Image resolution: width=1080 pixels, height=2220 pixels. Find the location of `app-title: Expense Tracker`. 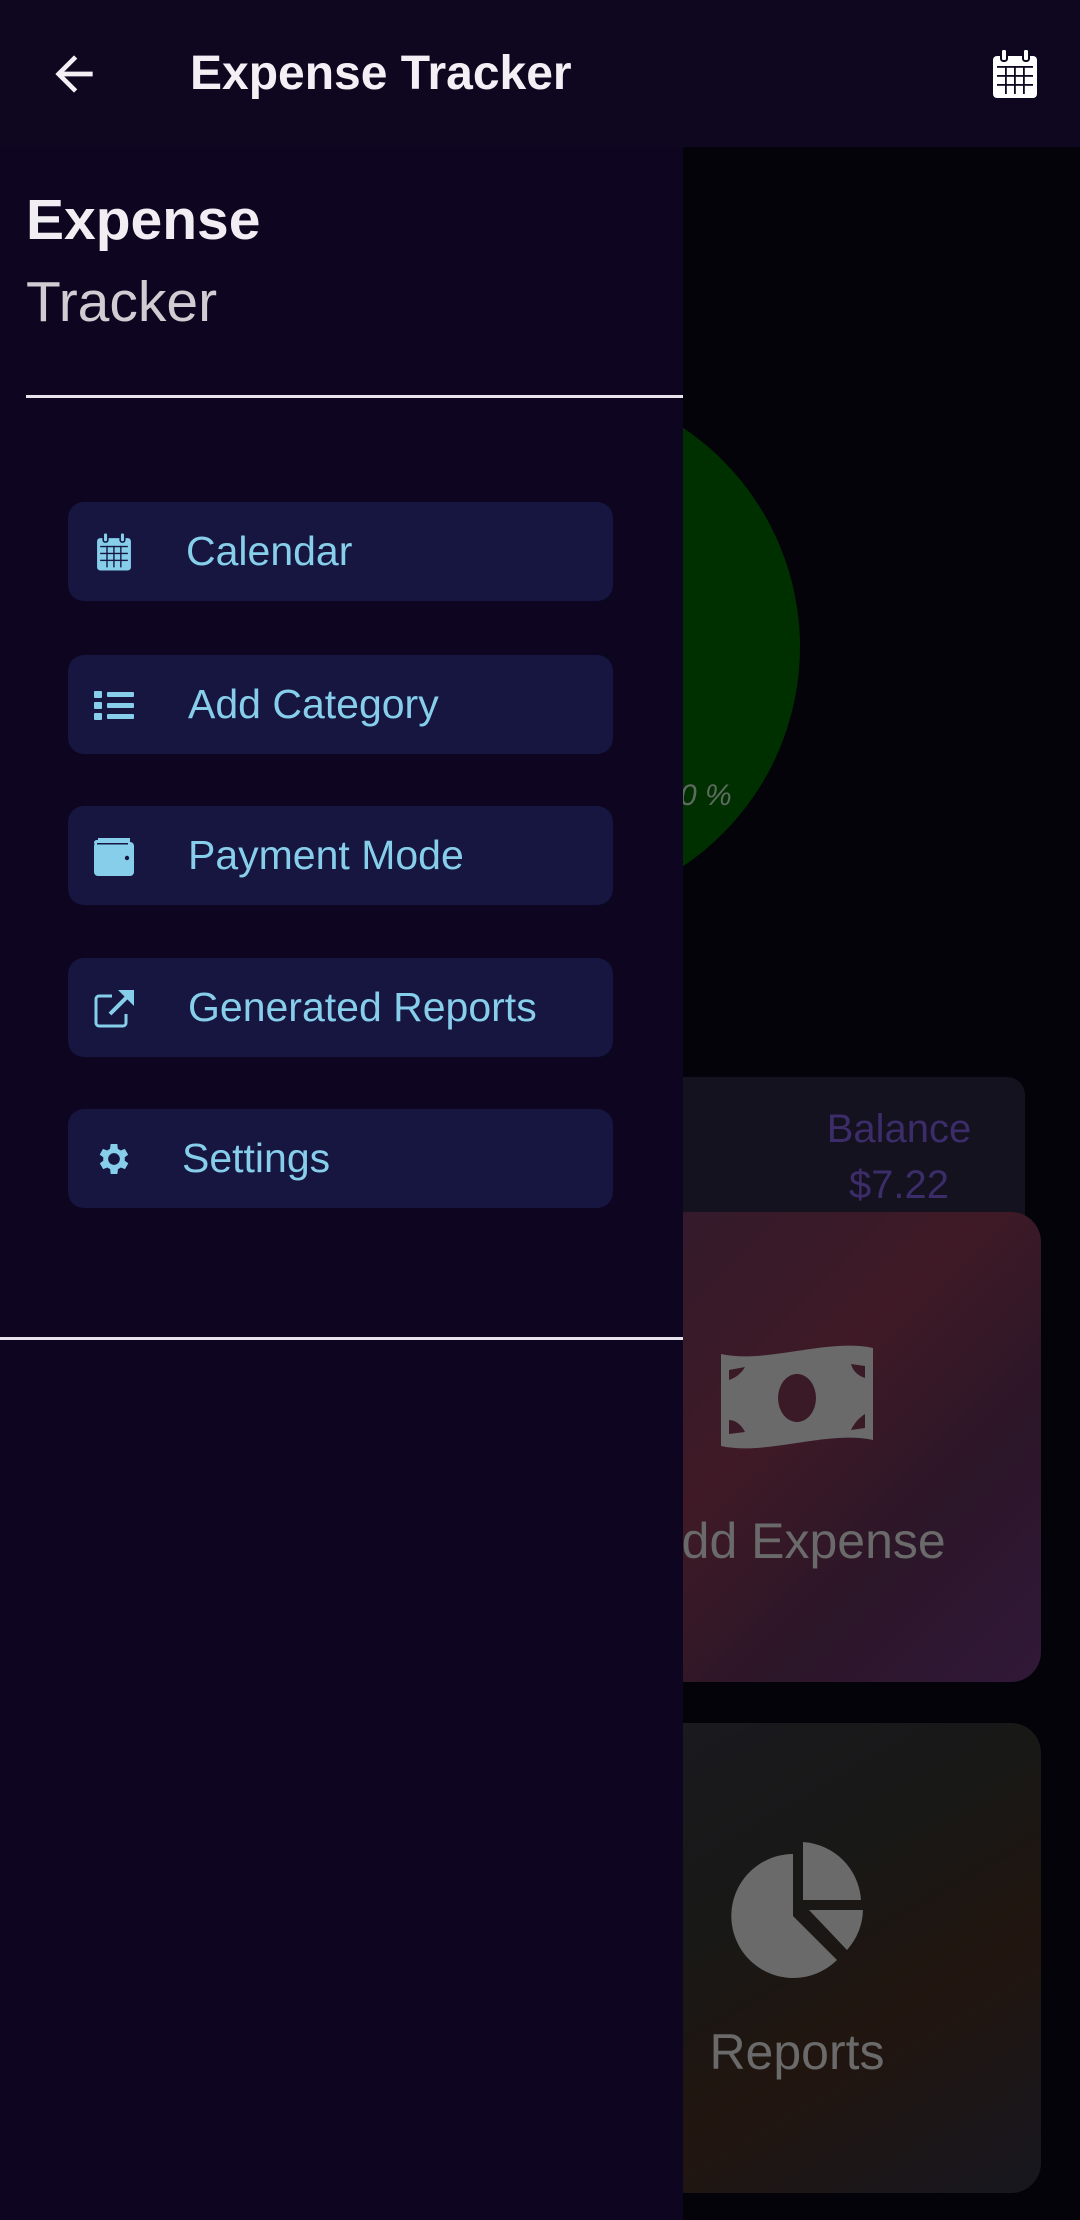

app-title: Expense Tracker is located at coordinates (381, 73).